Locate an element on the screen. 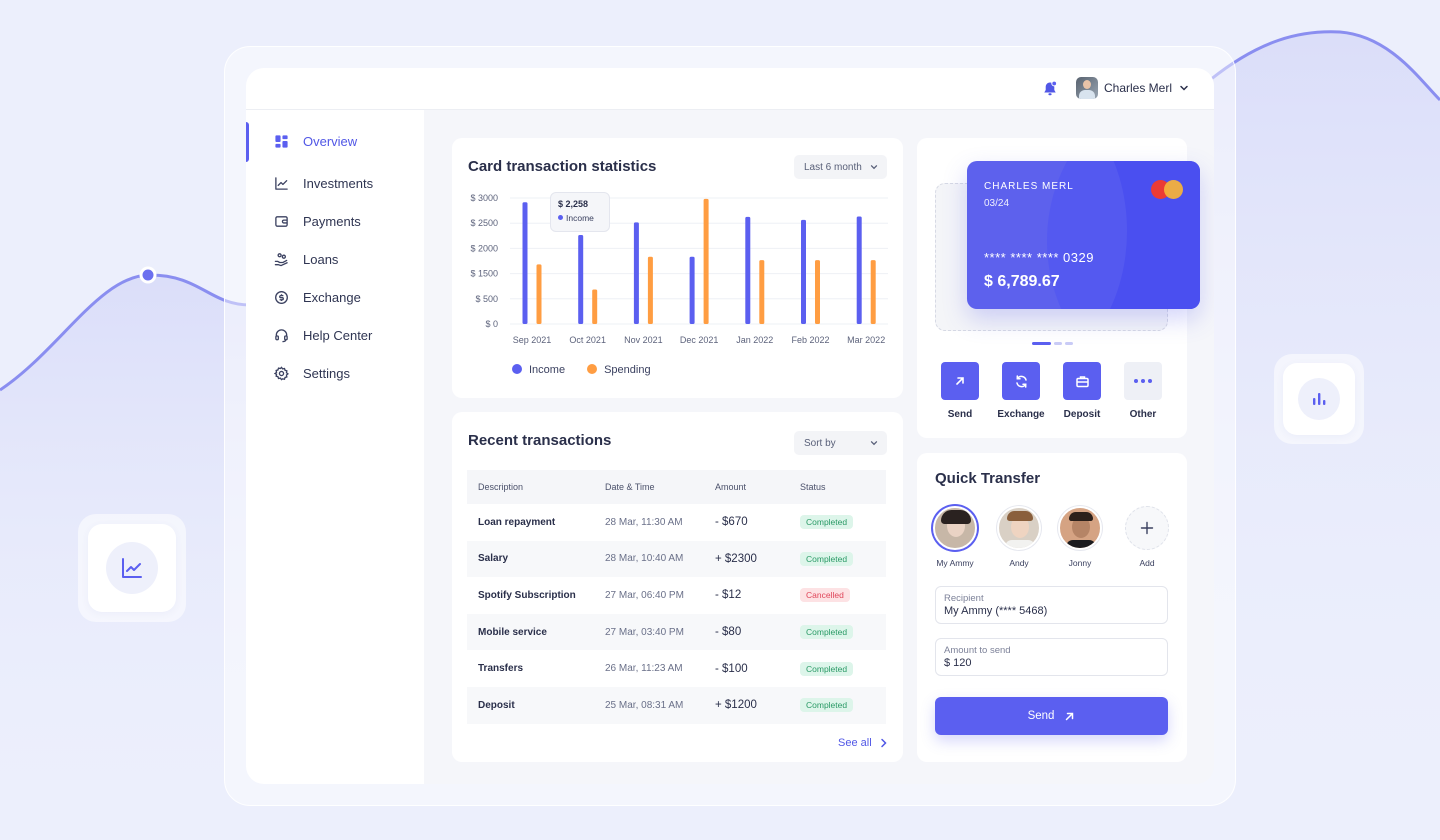  bar-stats-icon is located at coordinates (1319, 399).